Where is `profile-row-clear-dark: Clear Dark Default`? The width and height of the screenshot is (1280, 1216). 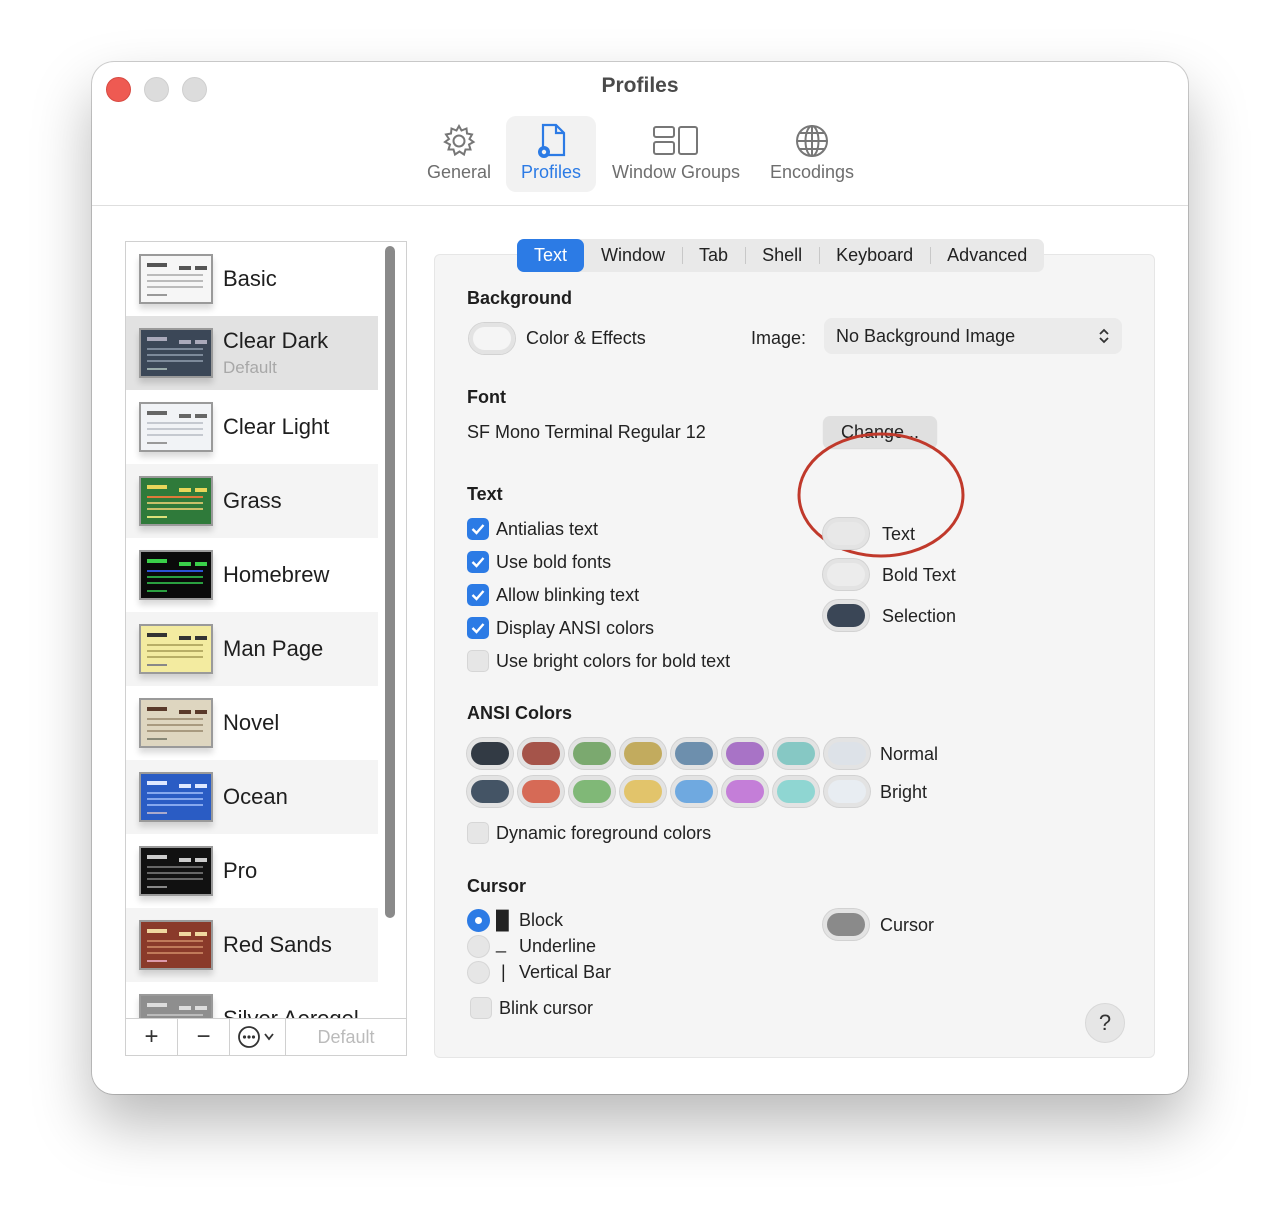
profile-row-clear-dark: Clear Dark Default is located at coordinates (252, 353).